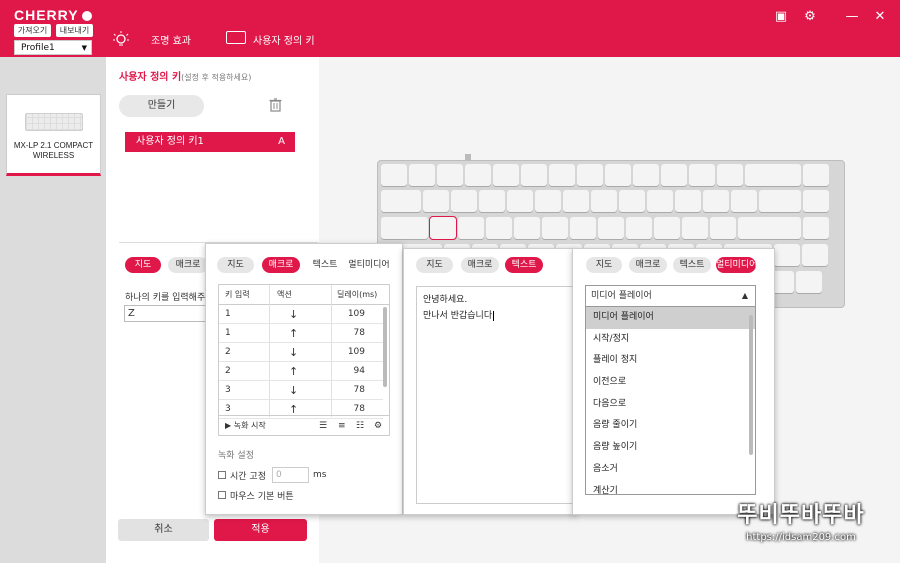 The height and width of the screenshot is (563, 900). Describe the element at coordinates (53, 135) in the screenshot. I see `device-card: MX-LP 2.1 COMPACT WIRELESS` at that location.